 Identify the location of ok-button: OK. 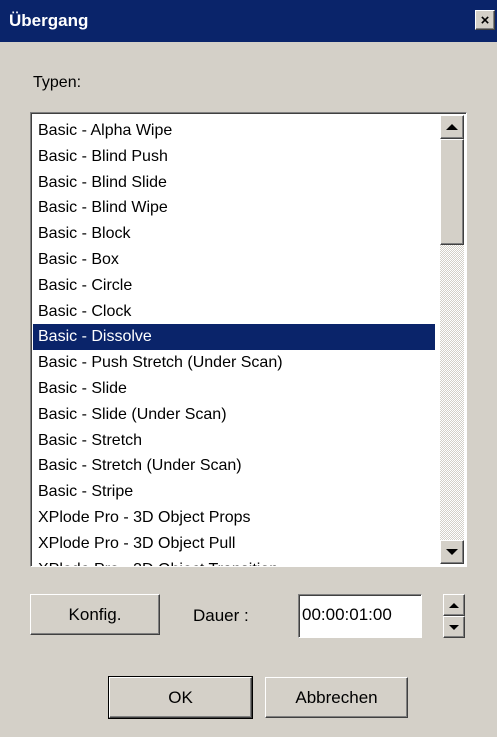
(180, 697).